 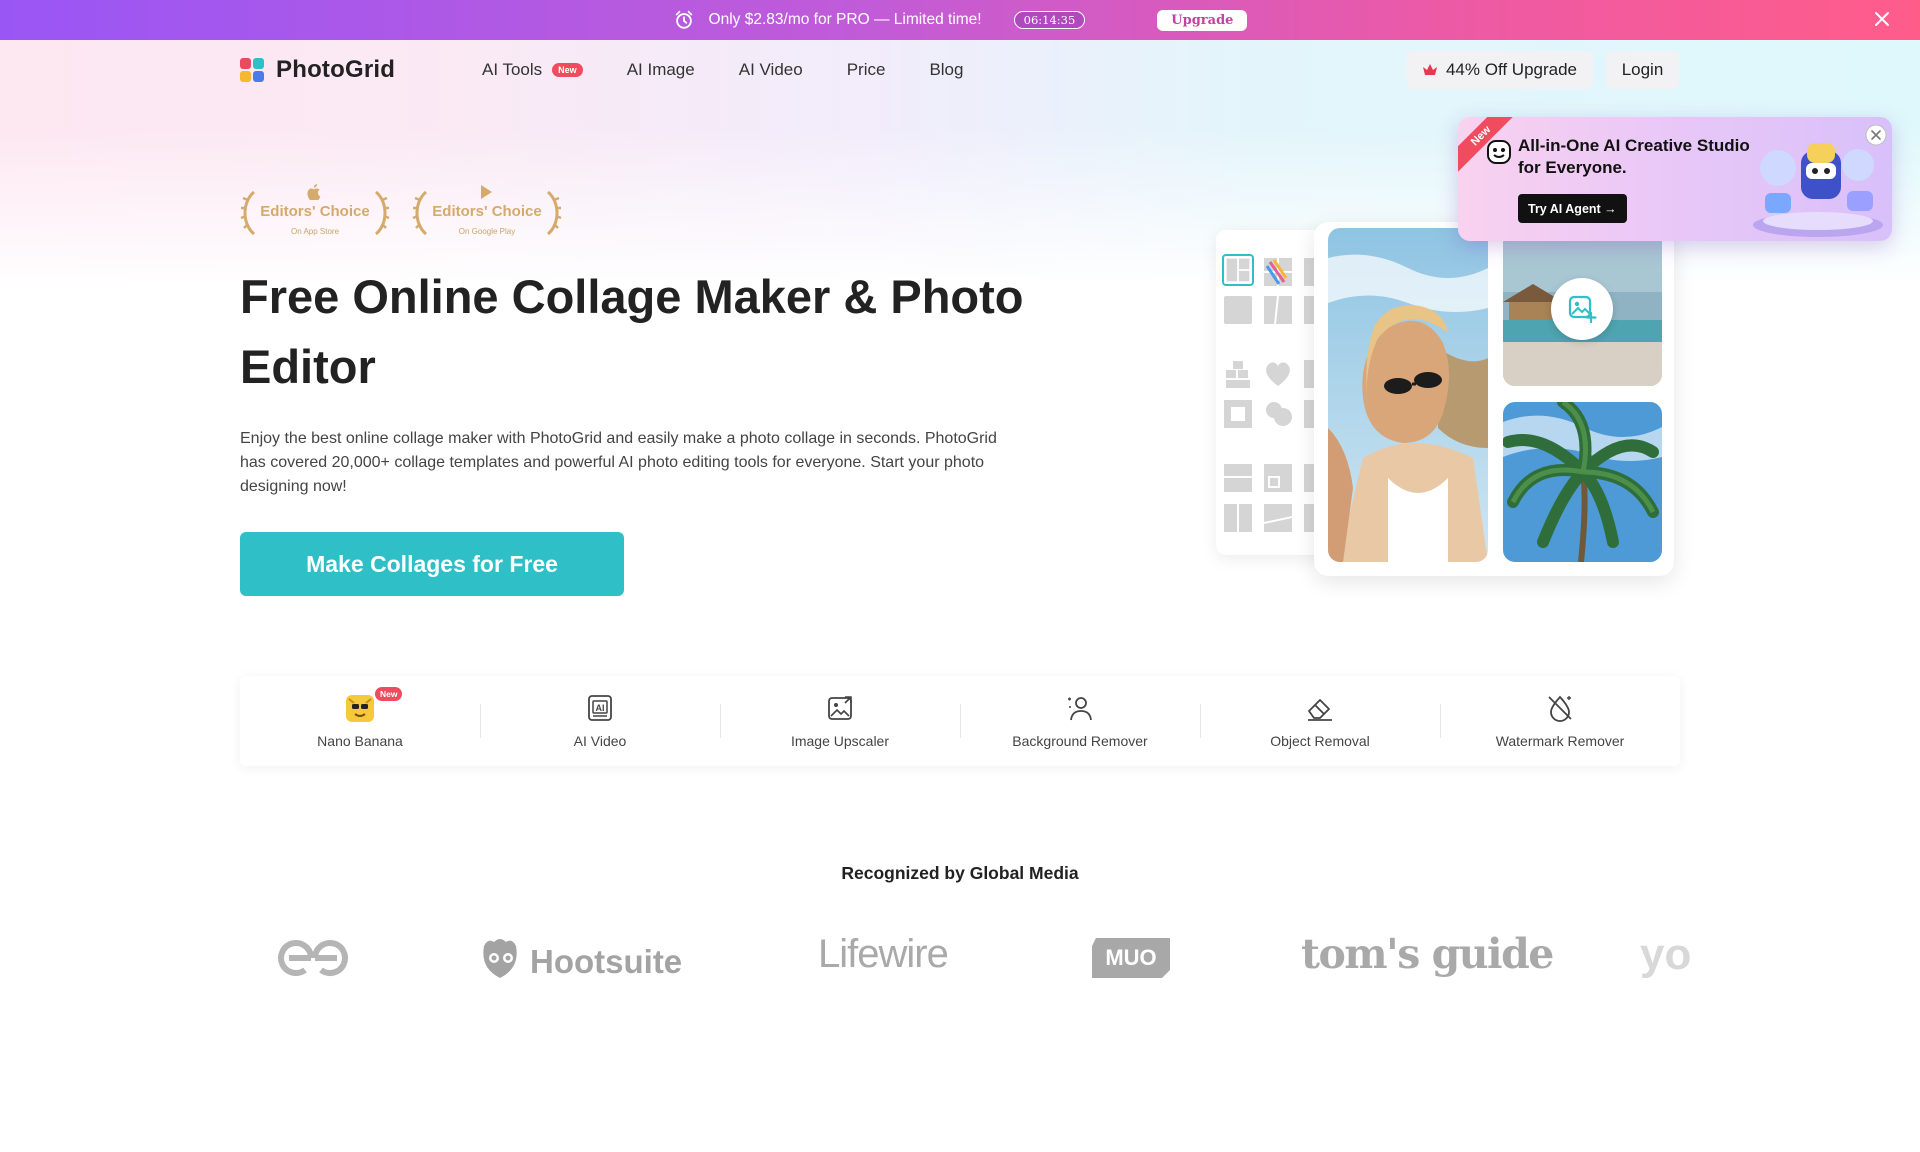 I want to click on google-play-badge: Editors' Choice On Google Play, so click(x=487, y=212).